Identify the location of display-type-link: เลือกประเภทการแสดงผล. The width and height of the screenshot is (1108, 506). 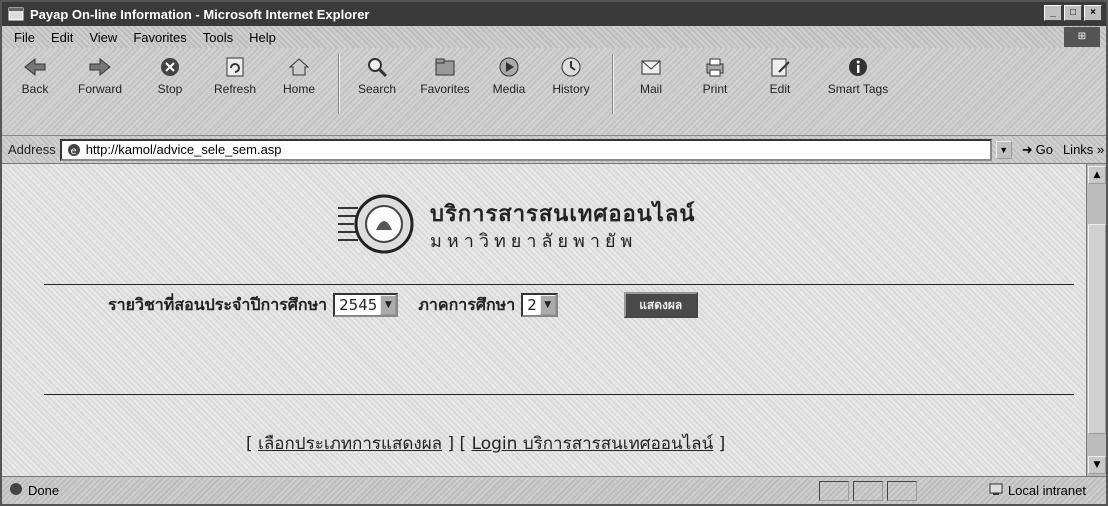
(350, 444).